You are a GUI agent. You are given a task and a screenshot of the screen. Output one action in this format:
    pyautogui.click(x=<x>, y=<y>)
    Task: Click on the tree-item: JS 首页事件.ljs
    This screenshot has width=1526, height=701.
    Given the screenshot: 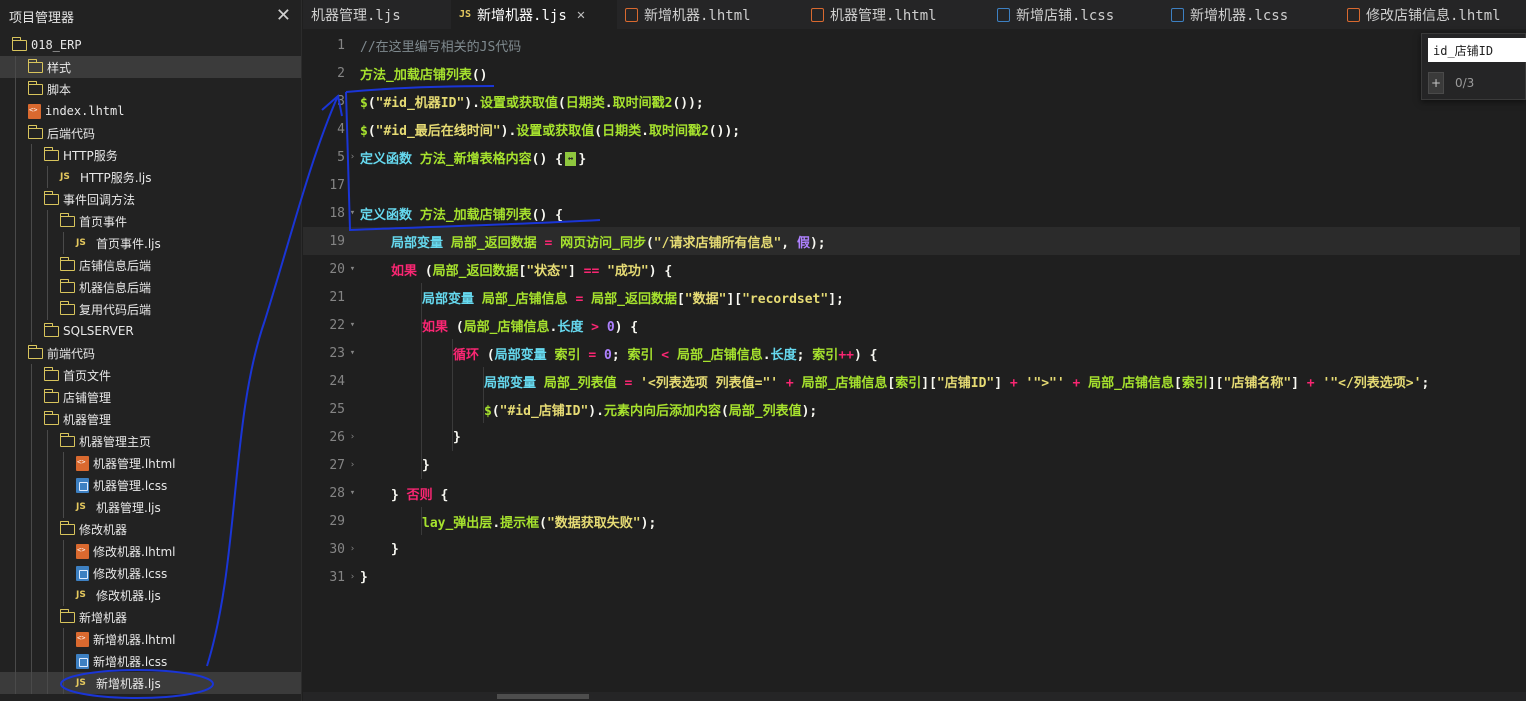 What is the action you would take?
    pyautogui.click(x=150, y=243)
    